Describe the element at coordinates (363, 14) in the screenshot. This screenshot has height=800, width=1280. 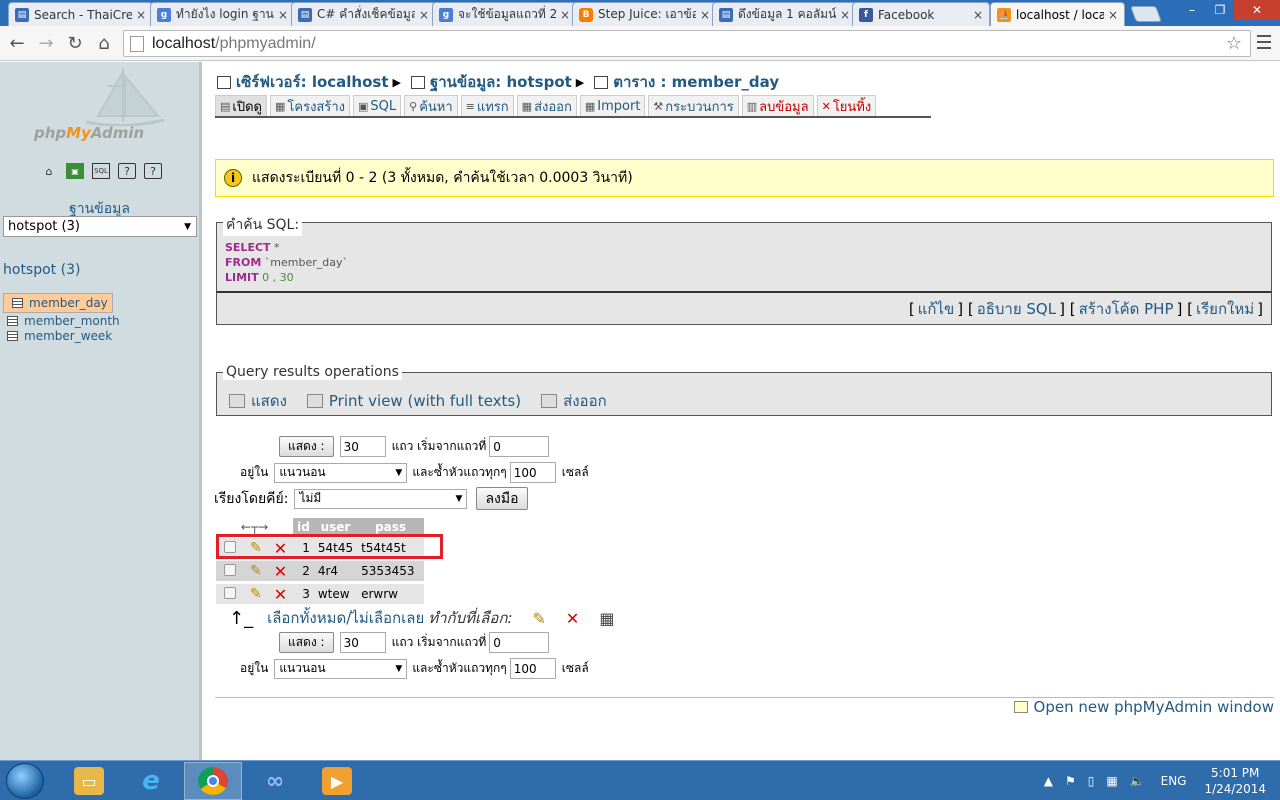
I see `browser-tab: ▤ C# คำสั่งเช็คข้อมูล ×` at that location.